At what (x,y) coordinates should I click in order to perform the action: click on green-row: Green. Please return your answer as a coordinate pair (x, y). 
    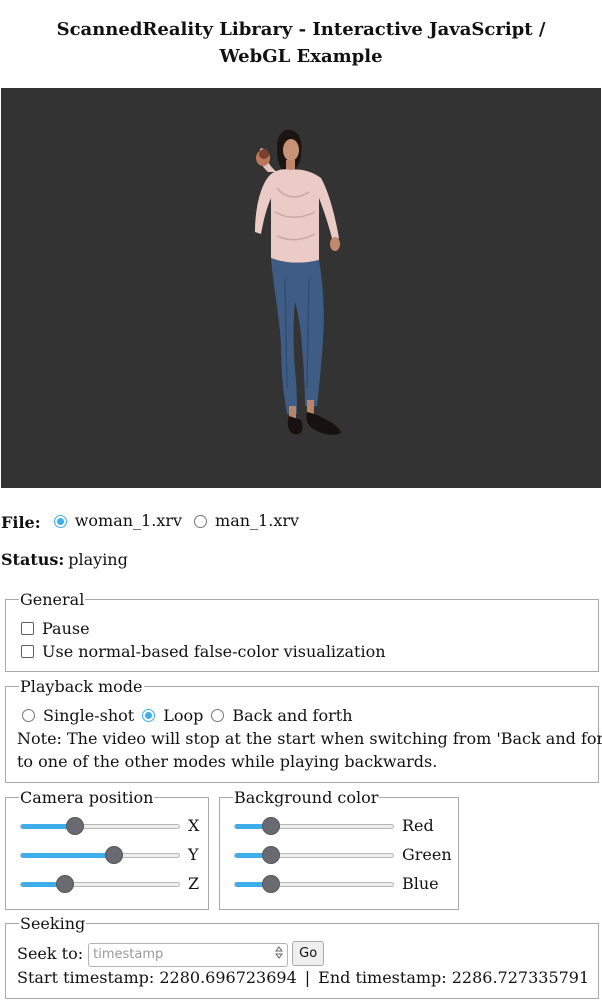
    Looking at the image, I should click on (343, 855).